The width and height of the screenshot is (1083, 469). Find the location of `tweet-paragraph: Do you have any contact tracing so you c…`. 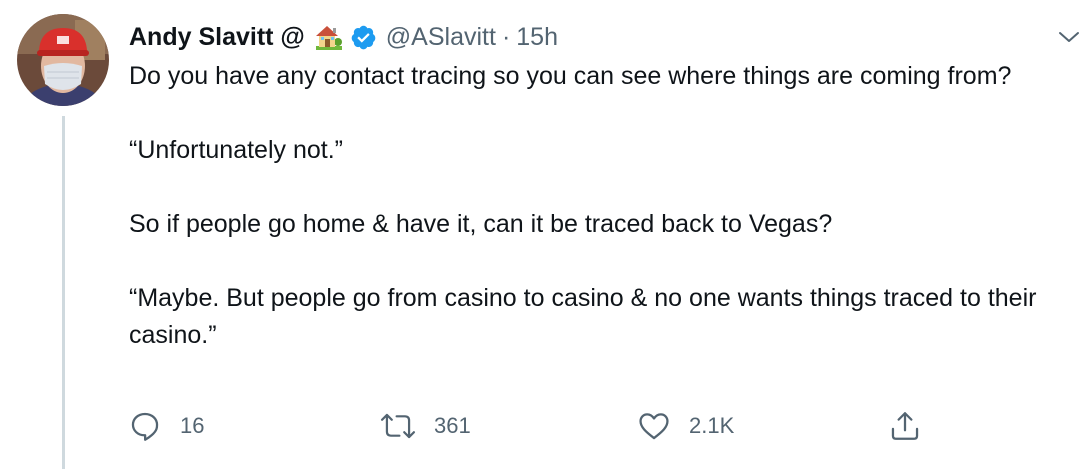

tweet-paragraph: Do you have any contact tracing so you c… is located at coordinates (570, 76).